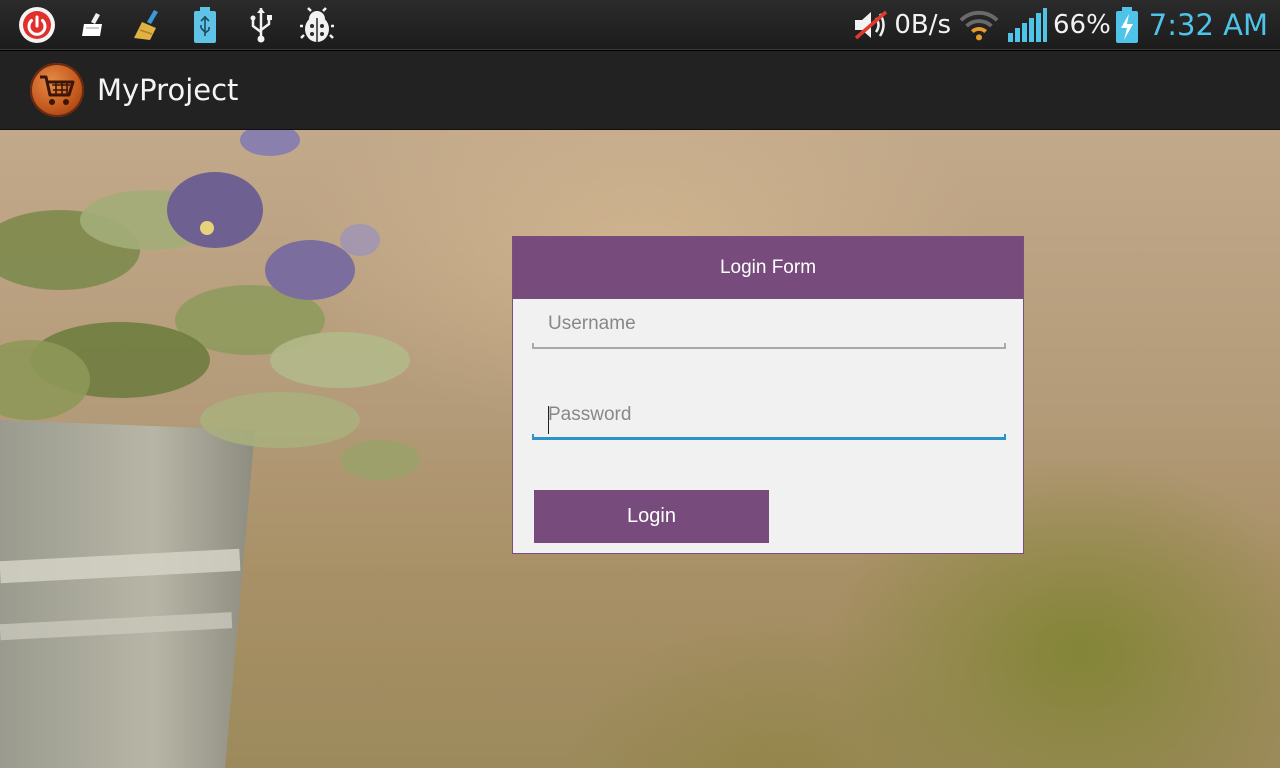 The width and height of the screenshot is (1280, 768). Describe the element at coordinates (205, 25) in the screenshot. I see `usb-battery-icon` at that location.